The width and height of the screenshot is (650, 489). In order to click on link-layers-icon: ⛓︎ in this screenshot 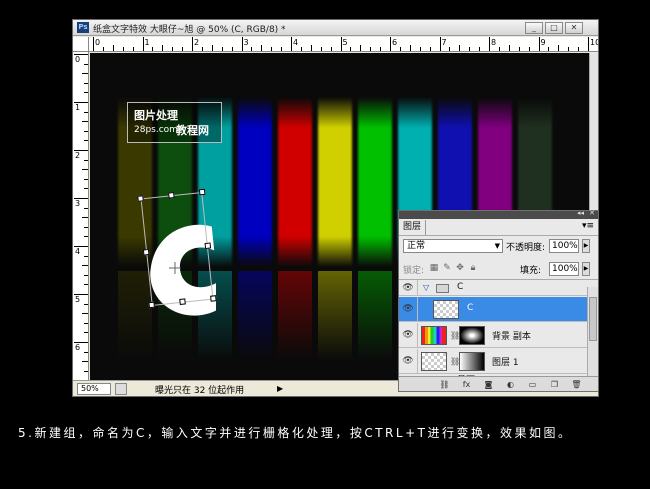, I will do `click(444, 384)`.